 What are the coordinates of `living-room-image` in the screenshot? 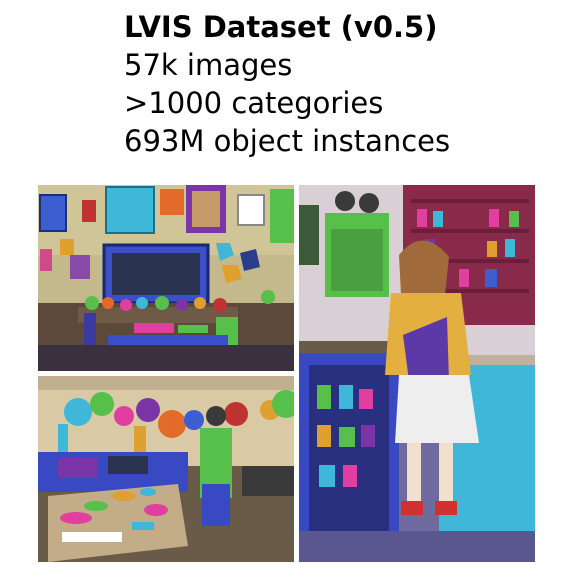 It's located at (166, 278).